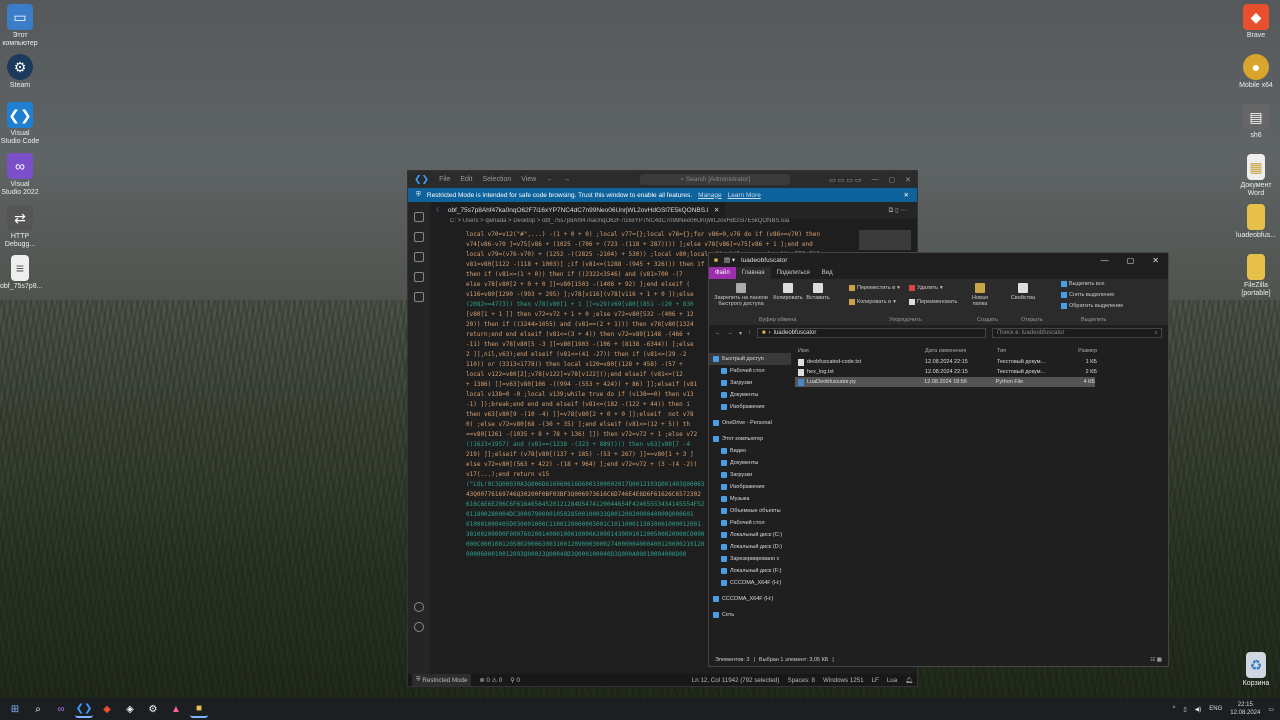  I want to click on new-folder-button: Новая папка, so click(980, 295).